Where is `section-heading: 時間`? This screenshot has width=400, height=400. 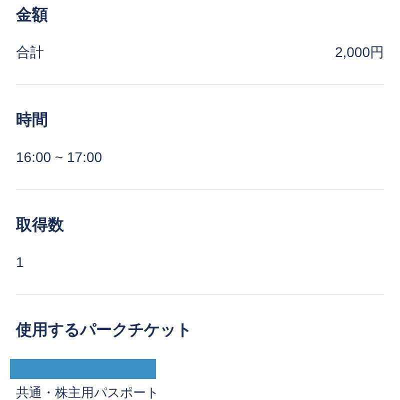 section-heading: 時間 is located at coordinates (32, 120).